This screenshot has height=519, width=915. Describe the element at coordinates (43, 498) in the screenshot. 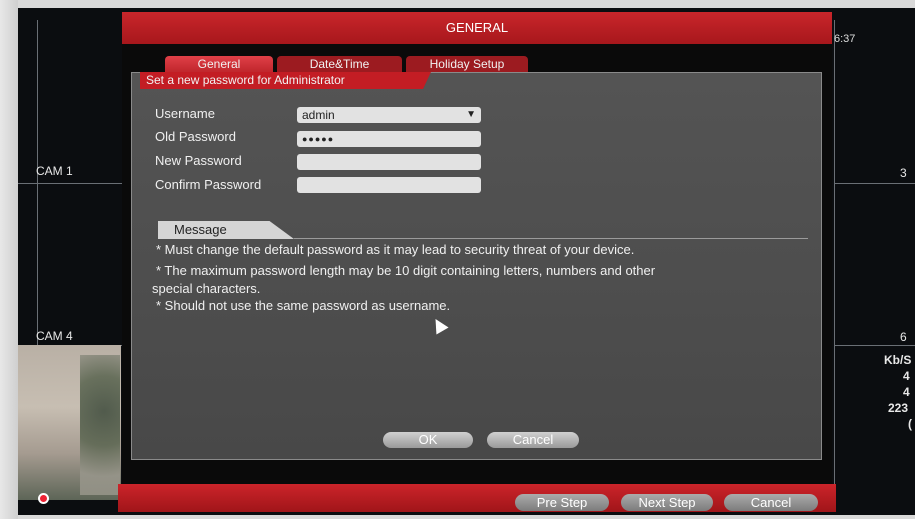

I see `record-icon` at that location.